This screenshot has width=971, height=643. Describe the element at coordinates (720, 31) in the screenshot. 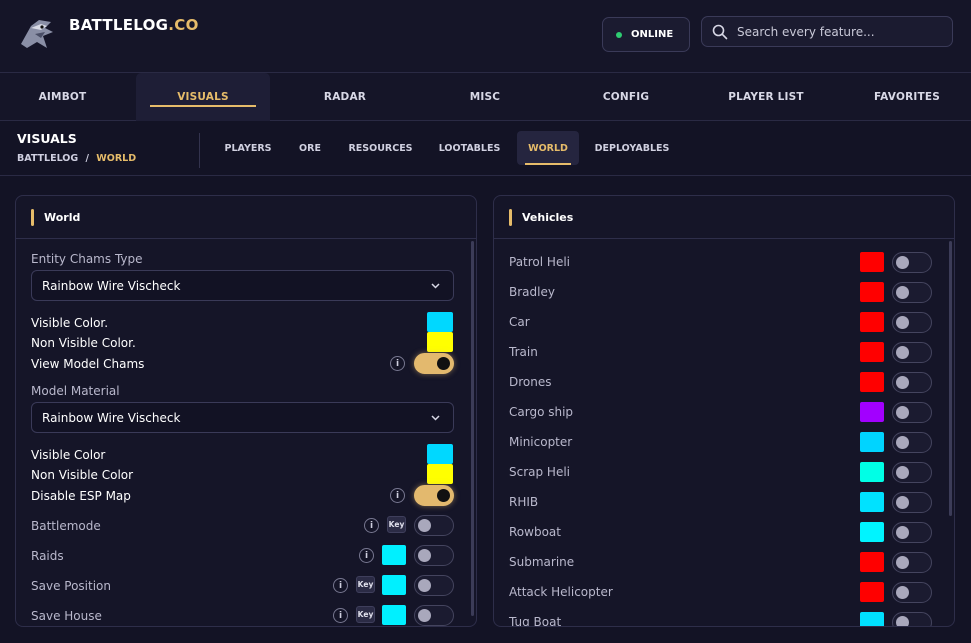

I see `search-icon` at that location.